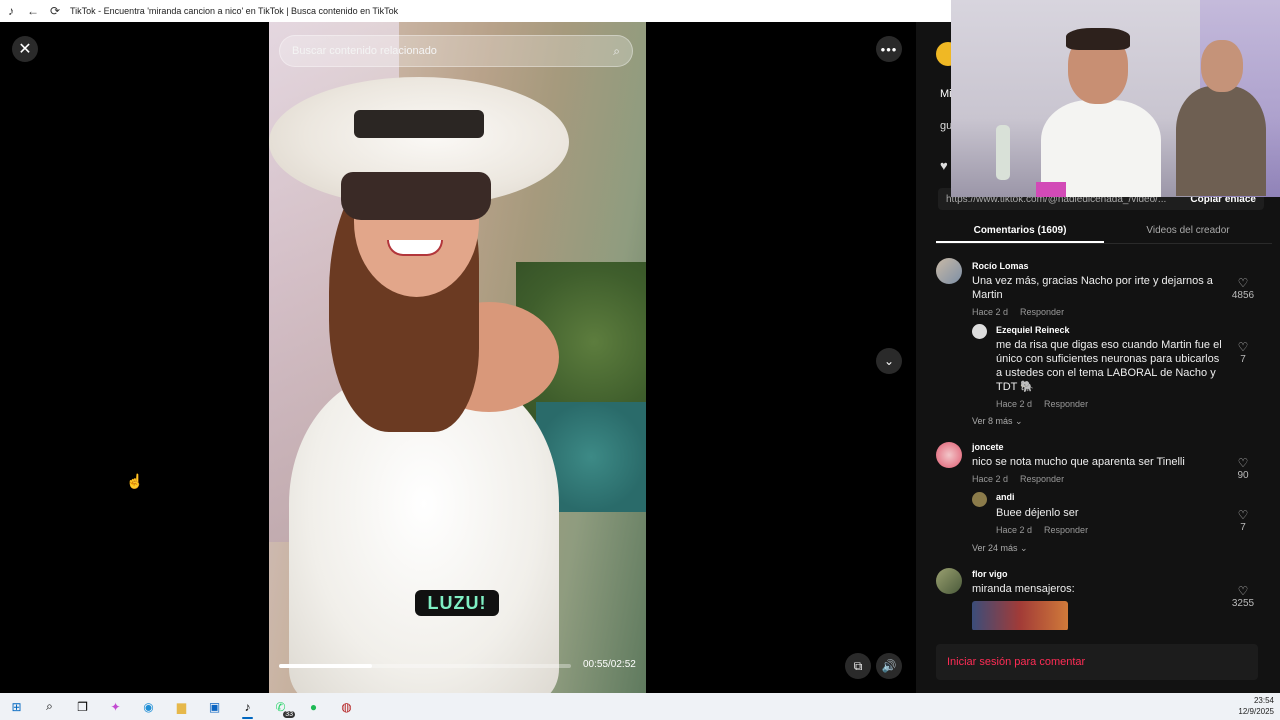 The height and width of the screenshot is (720, 1280). What do you see at coordinates (1000, 266) in the screenshot?
I see `comment-username: Rocío Lomas` at bounding box center [1000, 266].